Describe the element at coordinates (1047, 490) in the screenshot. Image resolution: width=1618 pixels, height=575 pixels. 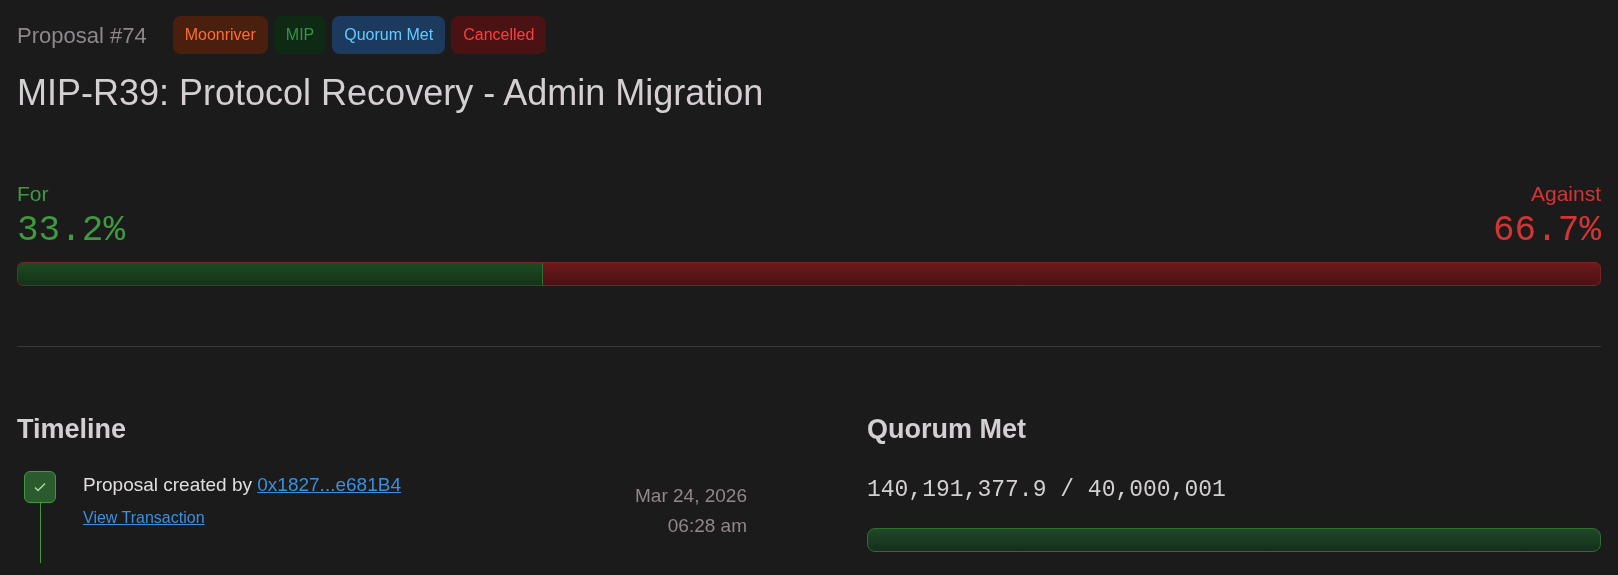
I see `quorum-reading: 140,191,377.9 / 40,000,001` at that location.